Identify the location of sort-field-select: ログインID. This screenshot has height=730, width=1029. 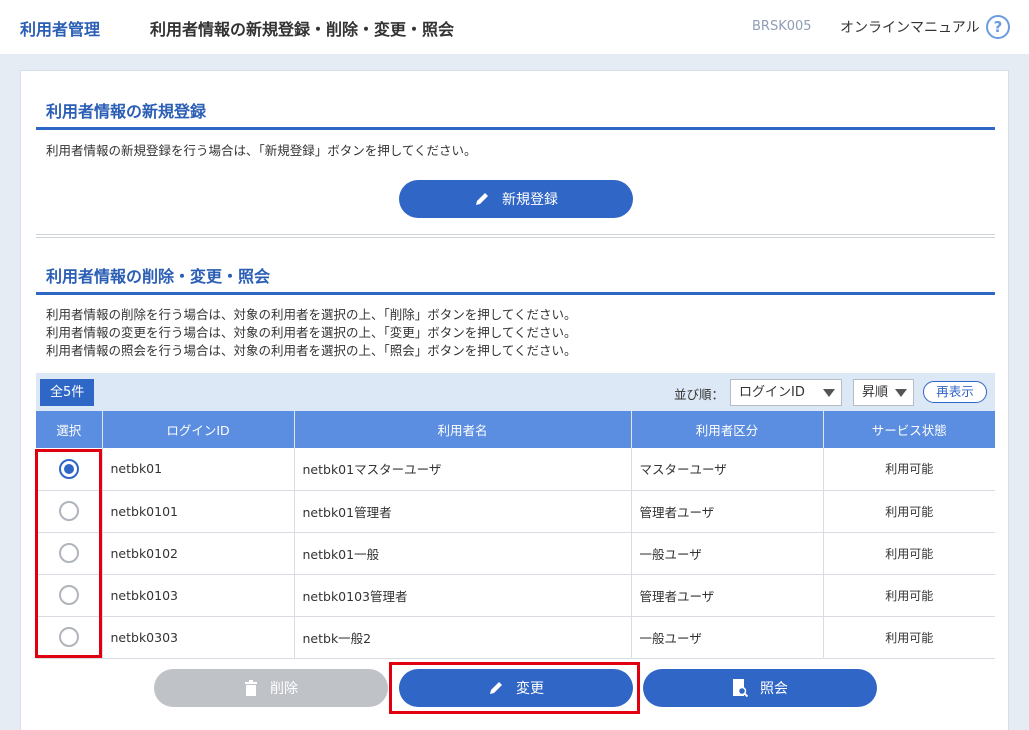
(786, 392).